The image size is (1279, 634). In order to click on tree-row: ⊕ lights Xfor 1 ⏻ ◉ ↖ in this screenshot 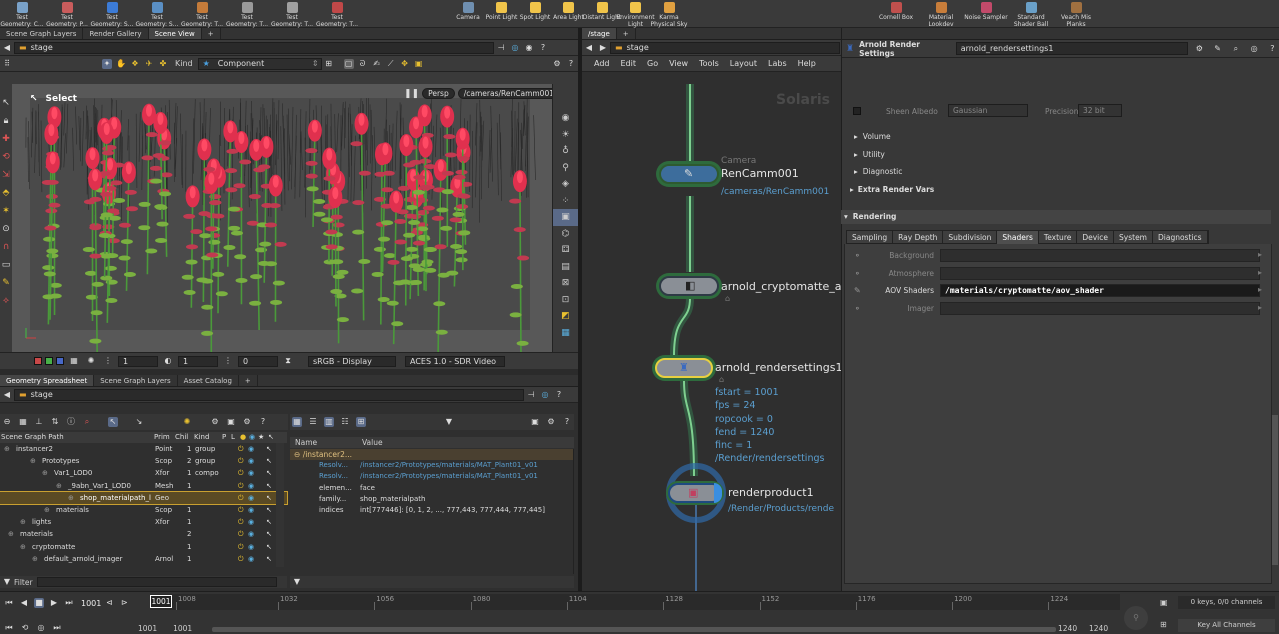, I will do `click(143, 522)`.